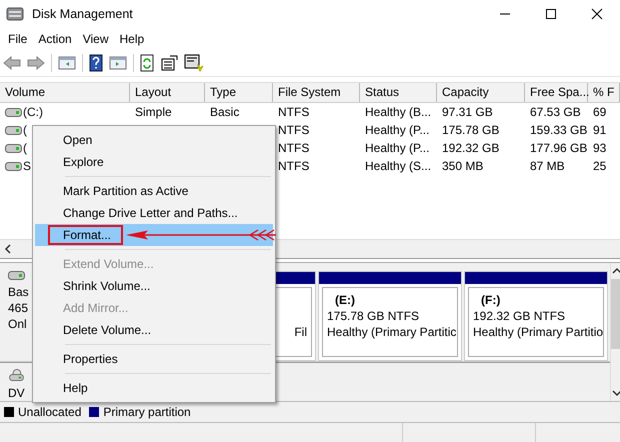 The height and width of the screenshot is (442, 620). What do you see at coordinates (615, 314) in the screenshot?
I see `scrollbar-thumb` at bounding box center [615, 314].